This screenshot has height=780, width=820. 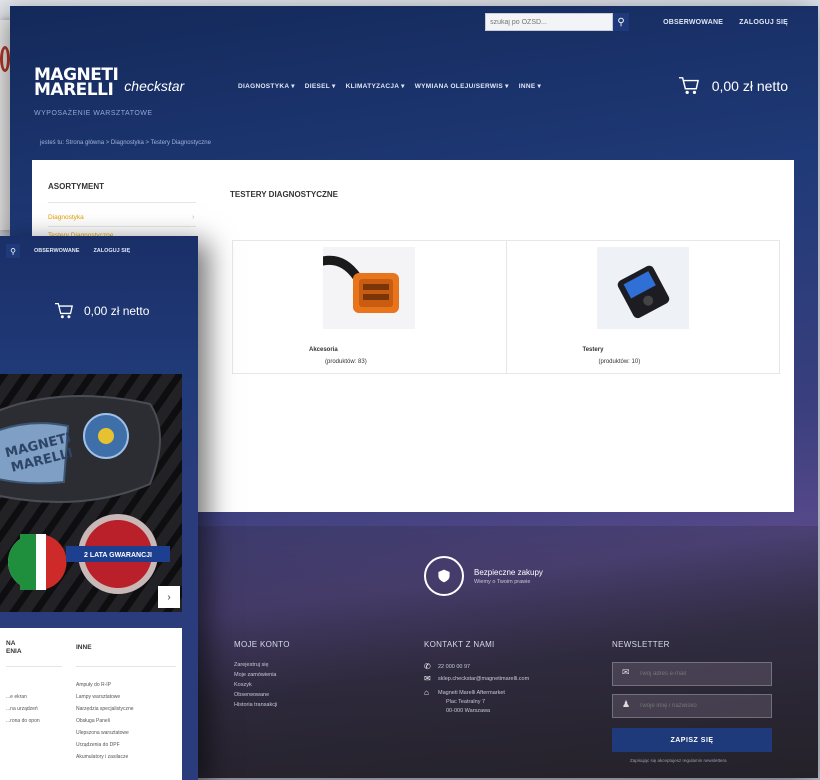 What do you see at coordinates (530, 86) in the screenshot?
I see `nav-other: INNE ▾` at bounding box center [530, 86].